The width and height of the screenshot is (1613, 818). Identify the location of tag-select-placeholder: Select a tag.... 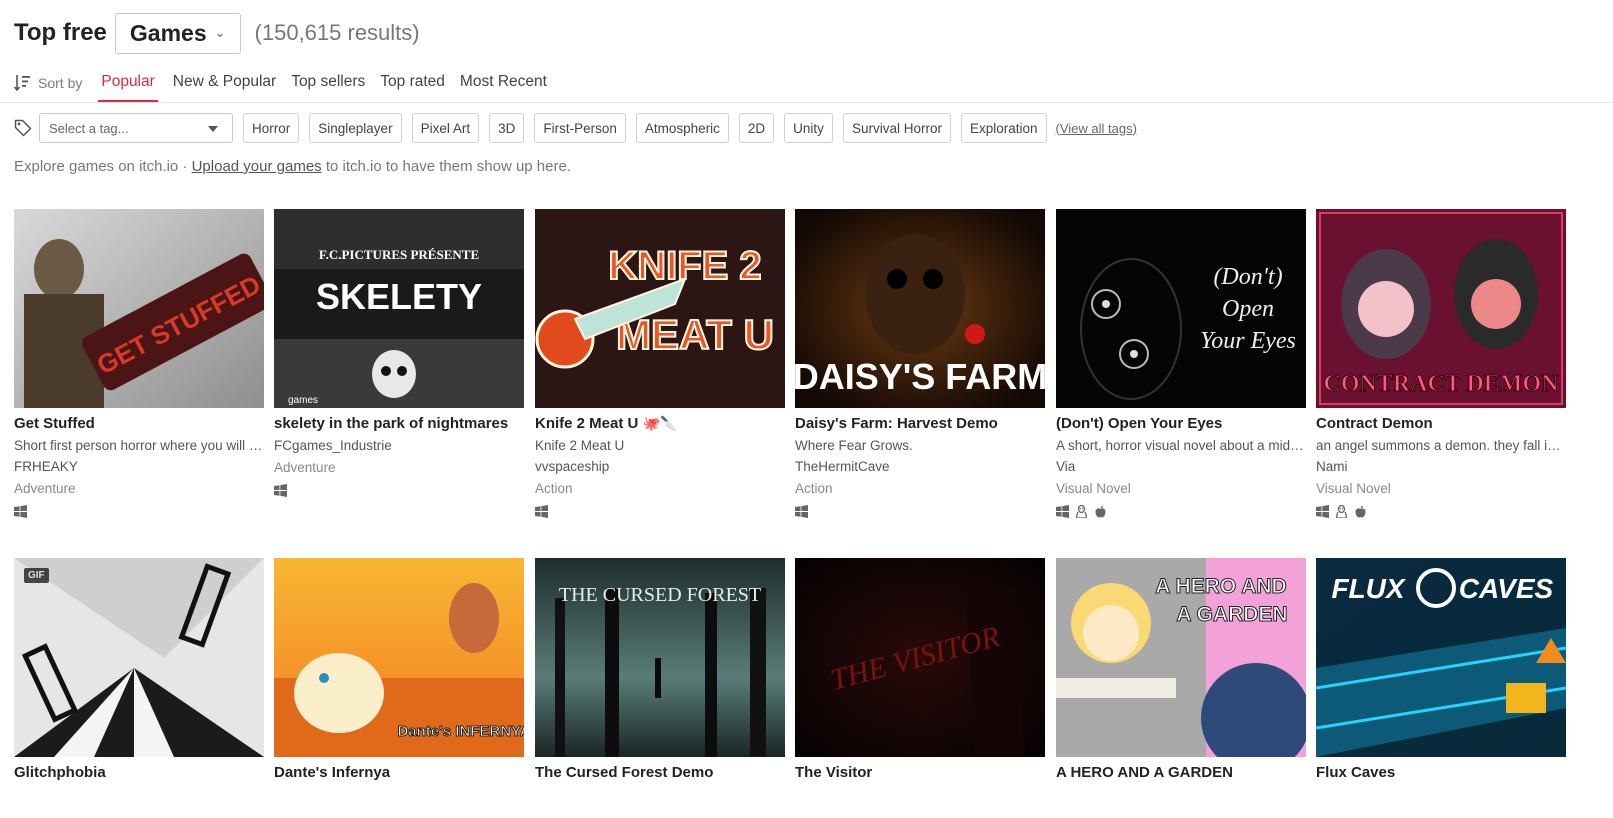
(89, 128).